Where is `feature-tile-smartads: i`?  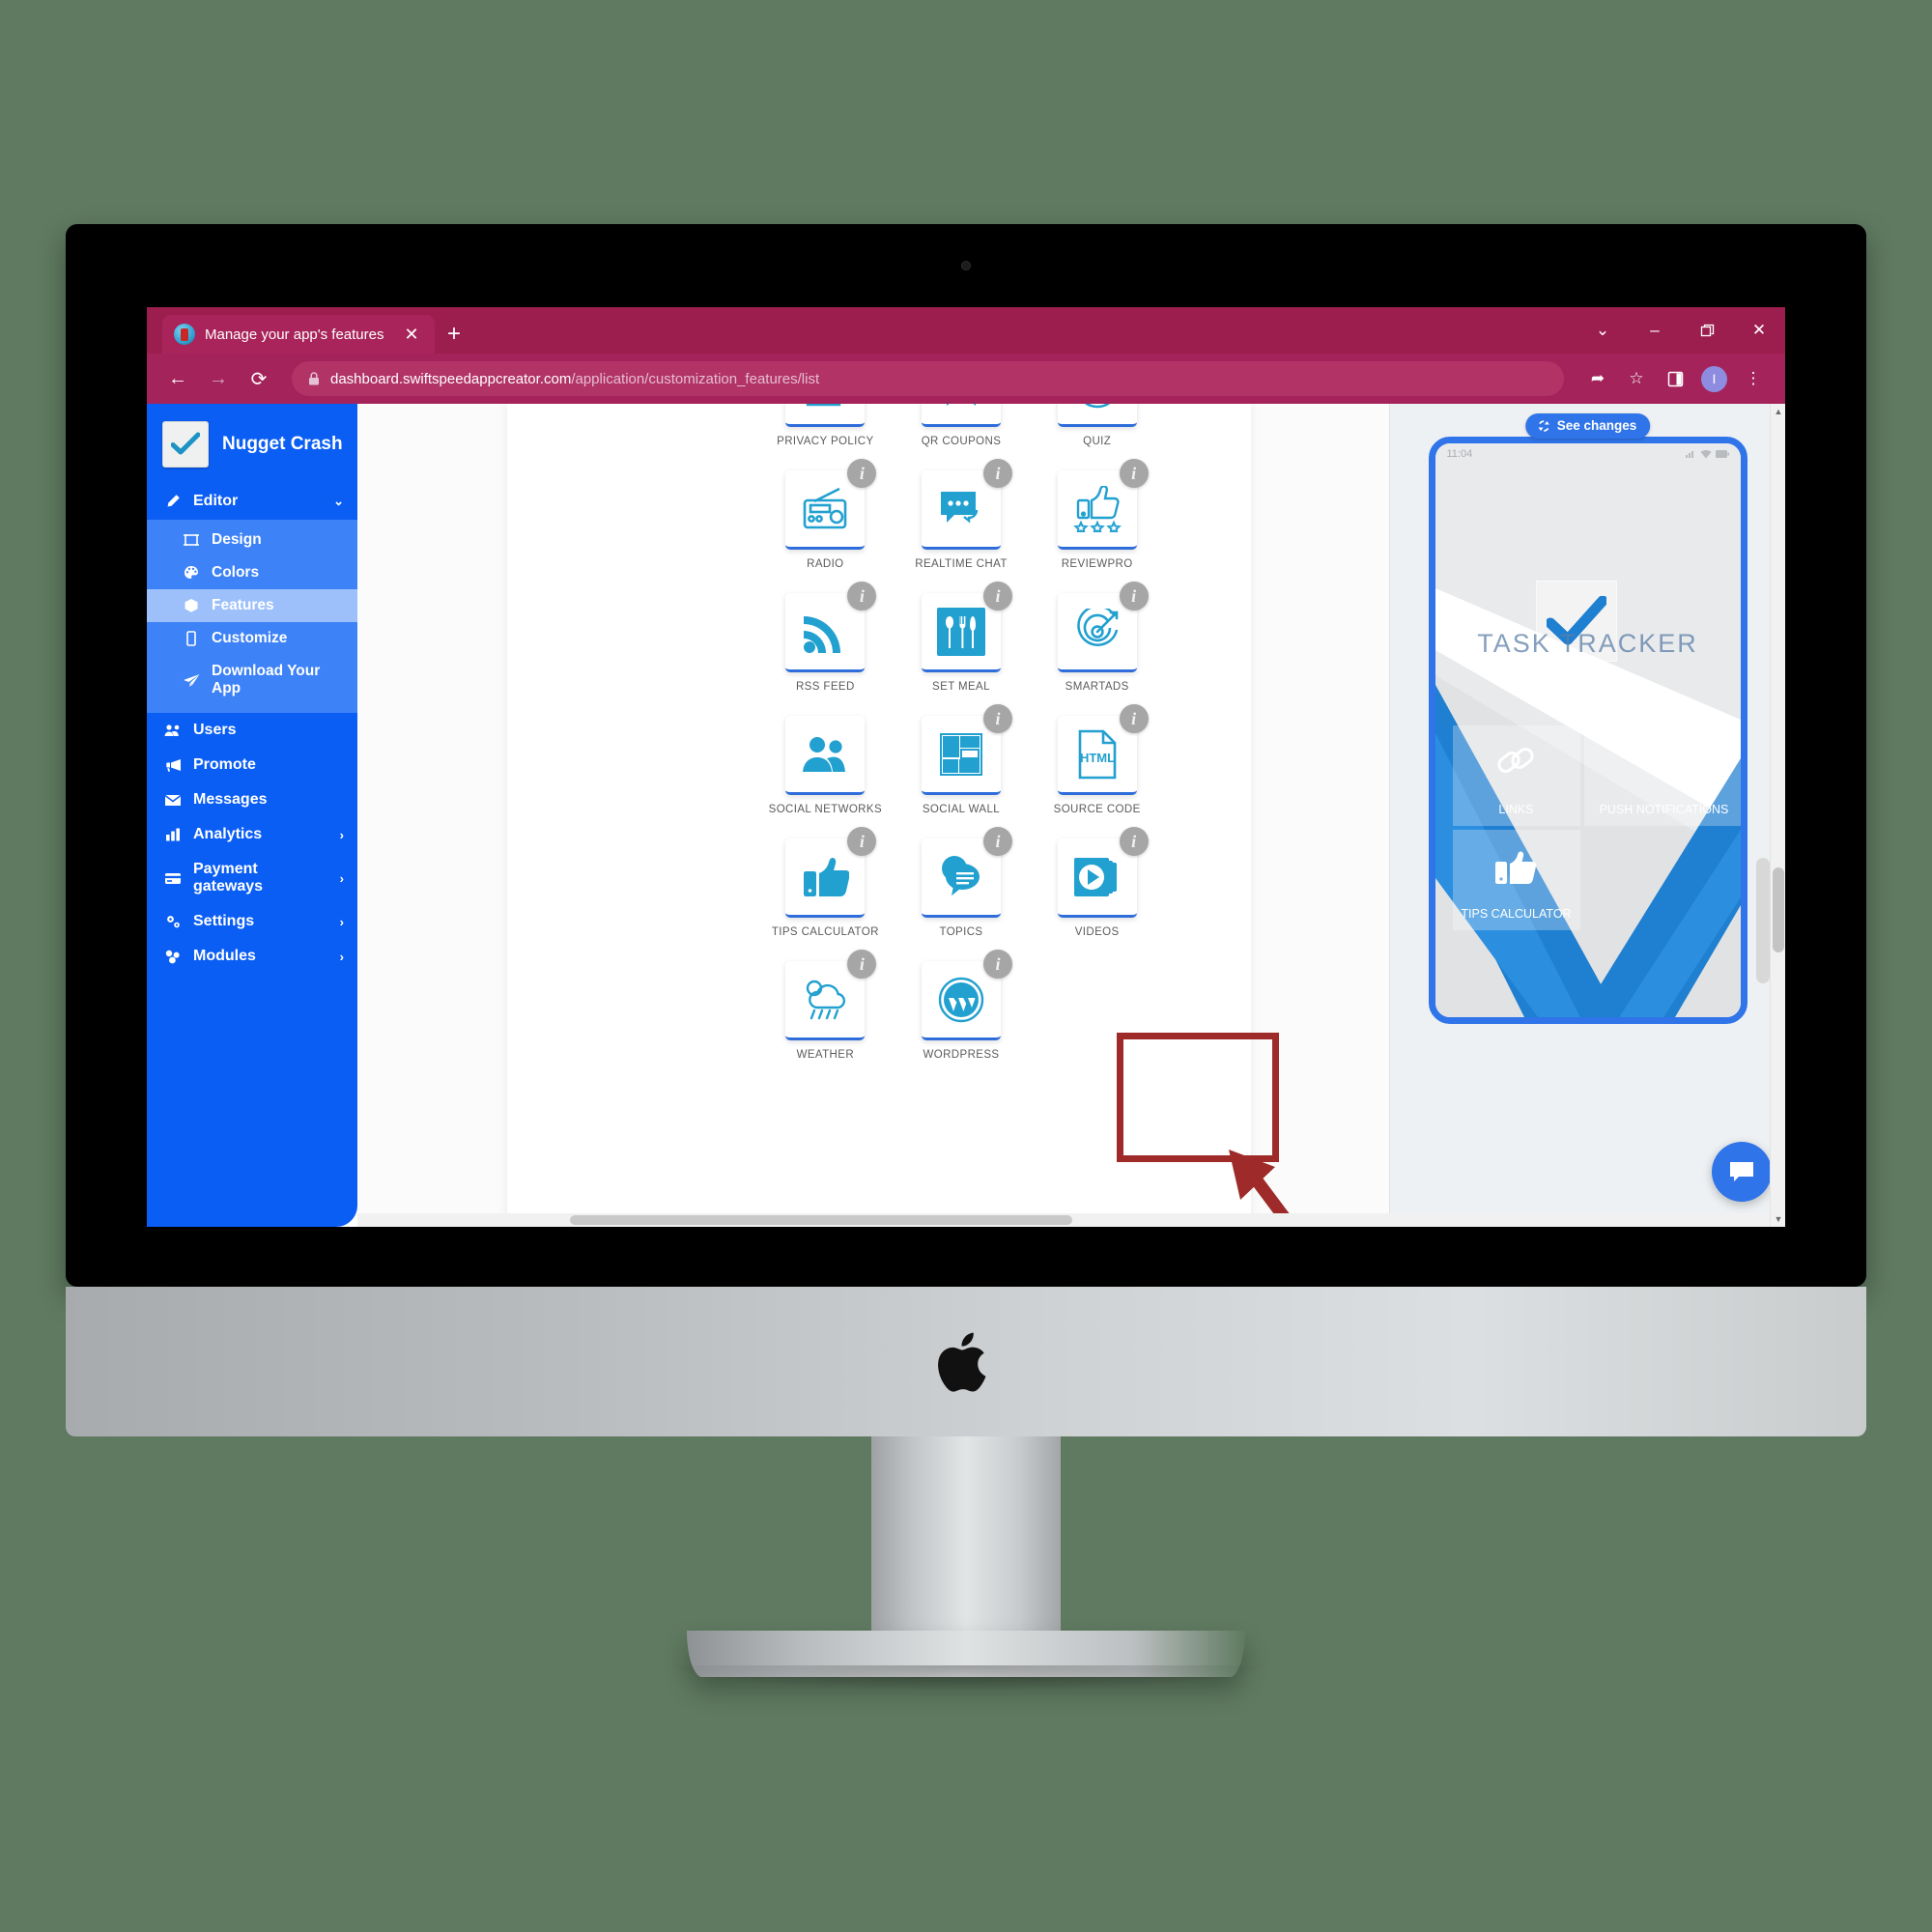
feature-tile-smartads: i is located at coordinates (1103, 627).